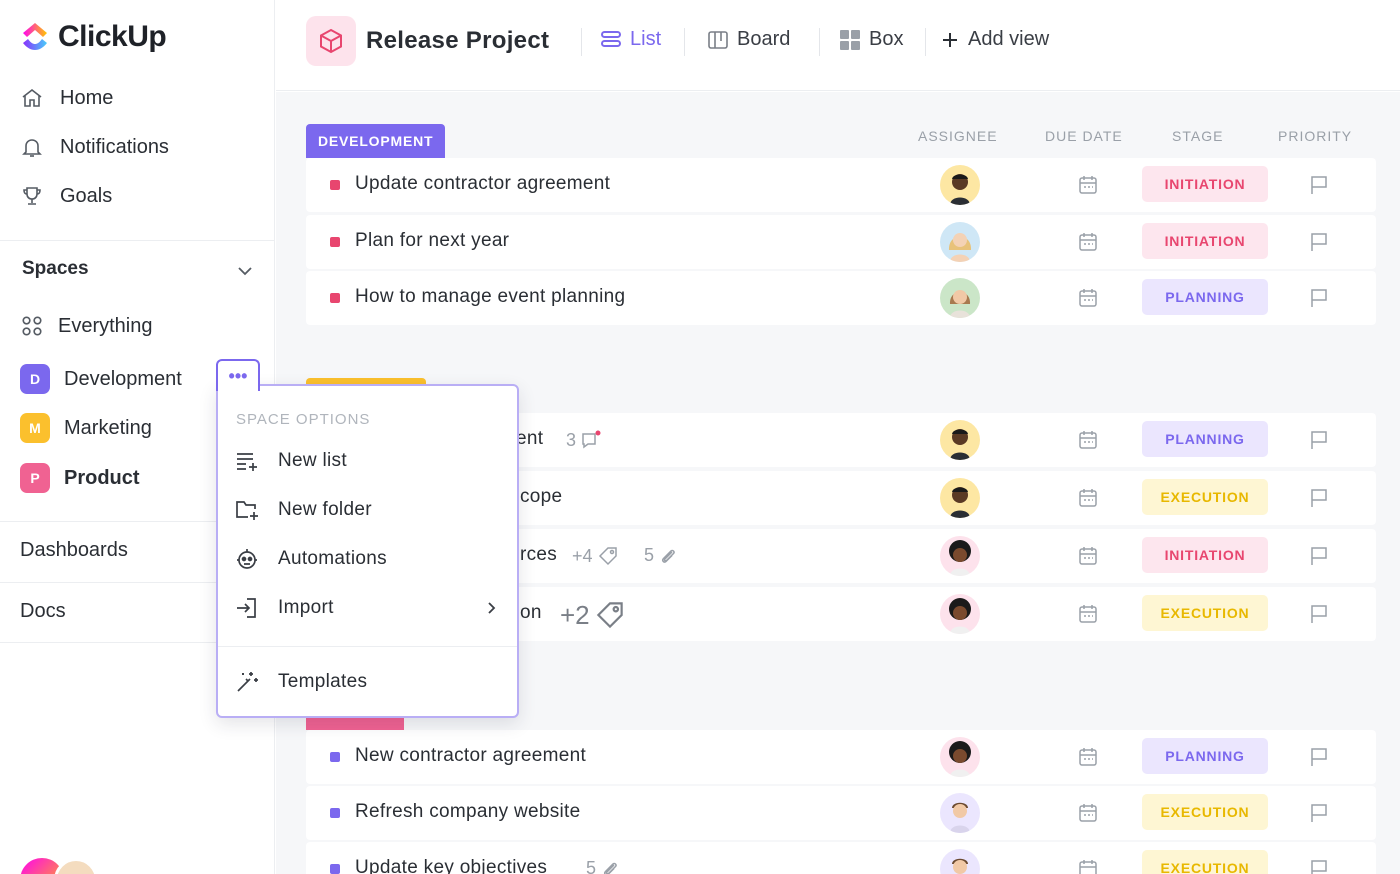 The height and width of the screenshot is (874, 1400). I want to click on table-row: How to manage event planning PLANNING, so click(841, 298).